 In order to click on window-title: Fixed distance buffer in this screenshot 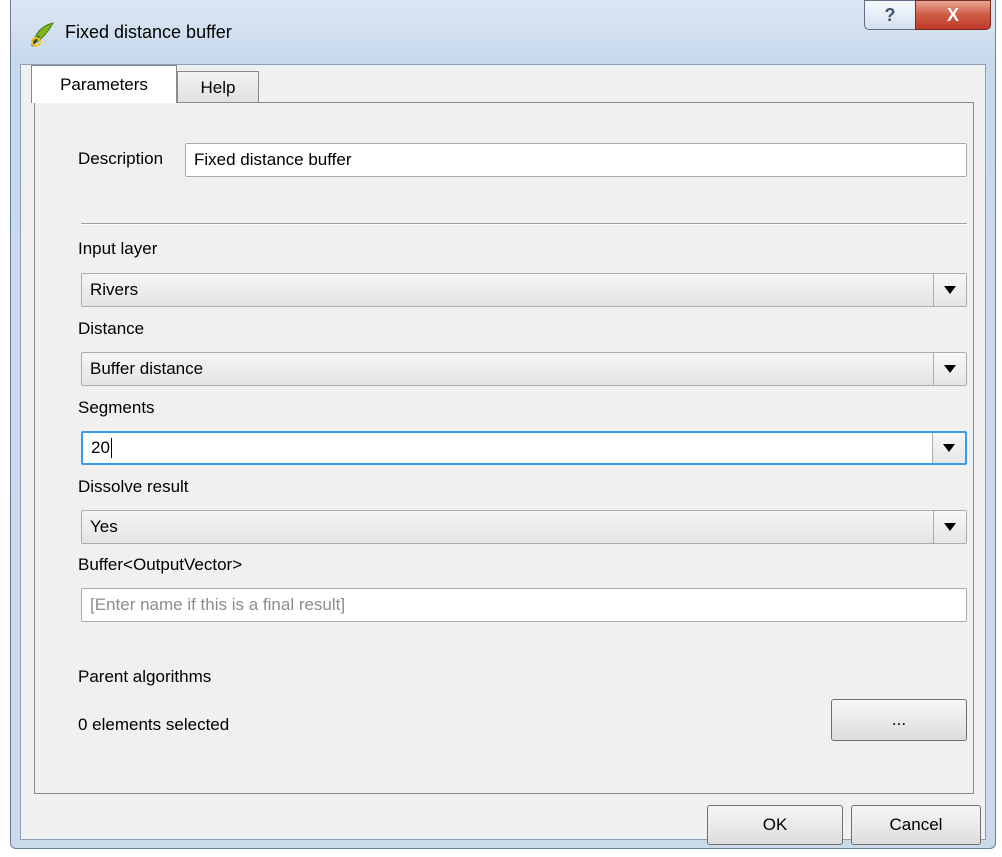, I will do `click(148, 32)`.